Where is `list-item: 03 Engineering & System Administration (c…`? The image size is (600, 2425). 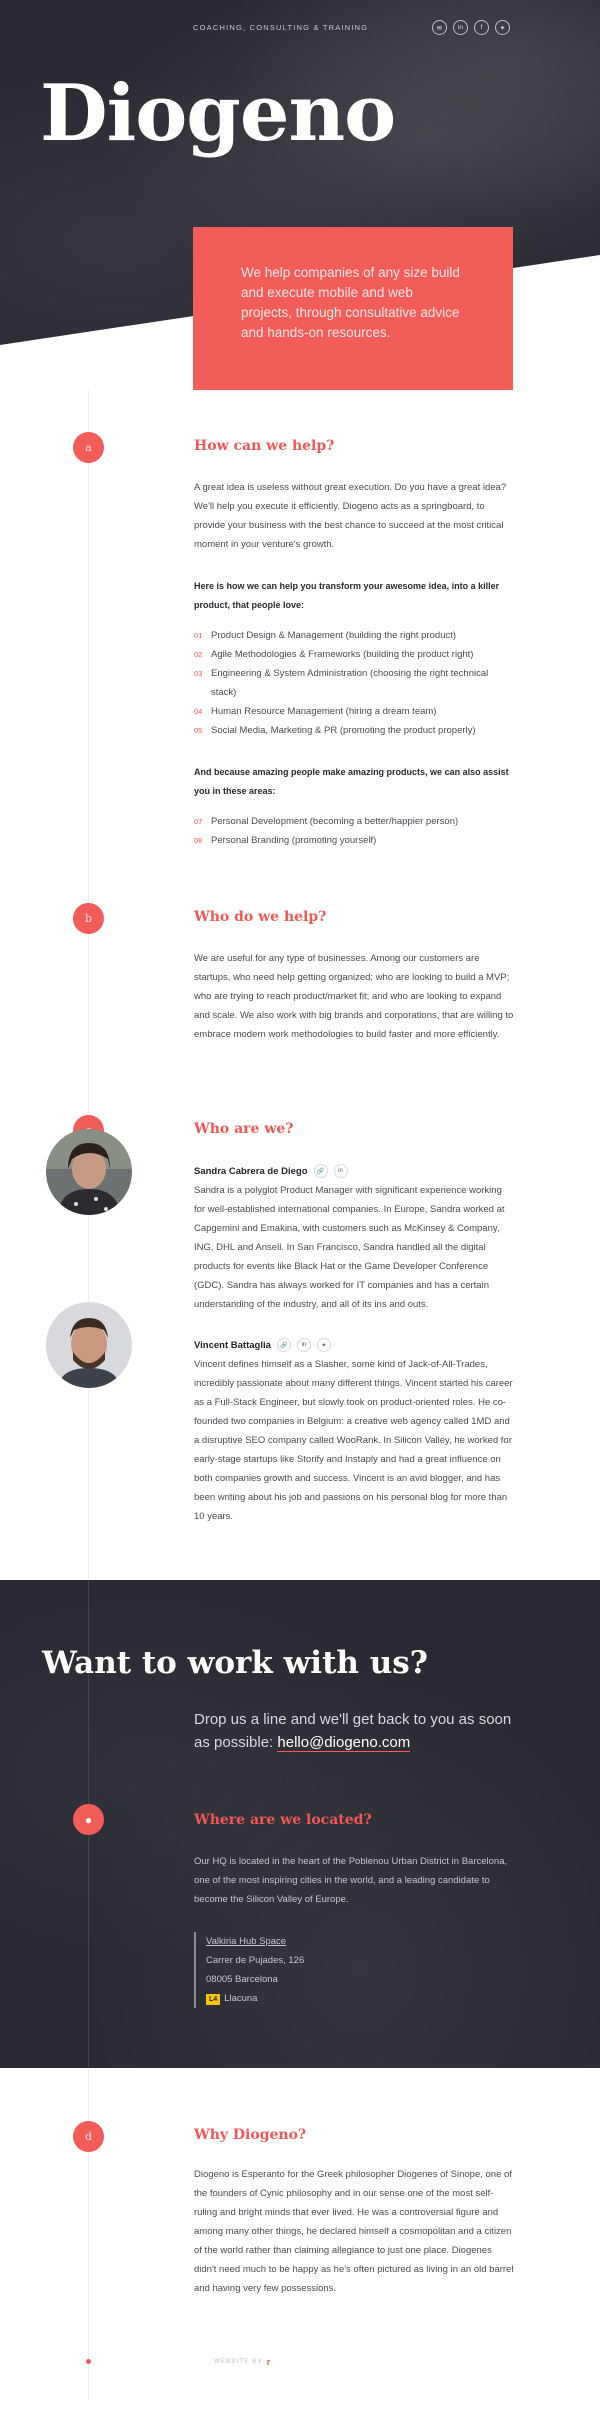 list-item: 03 Engineering & System Administration (c… is located at coordinates (341, 683).